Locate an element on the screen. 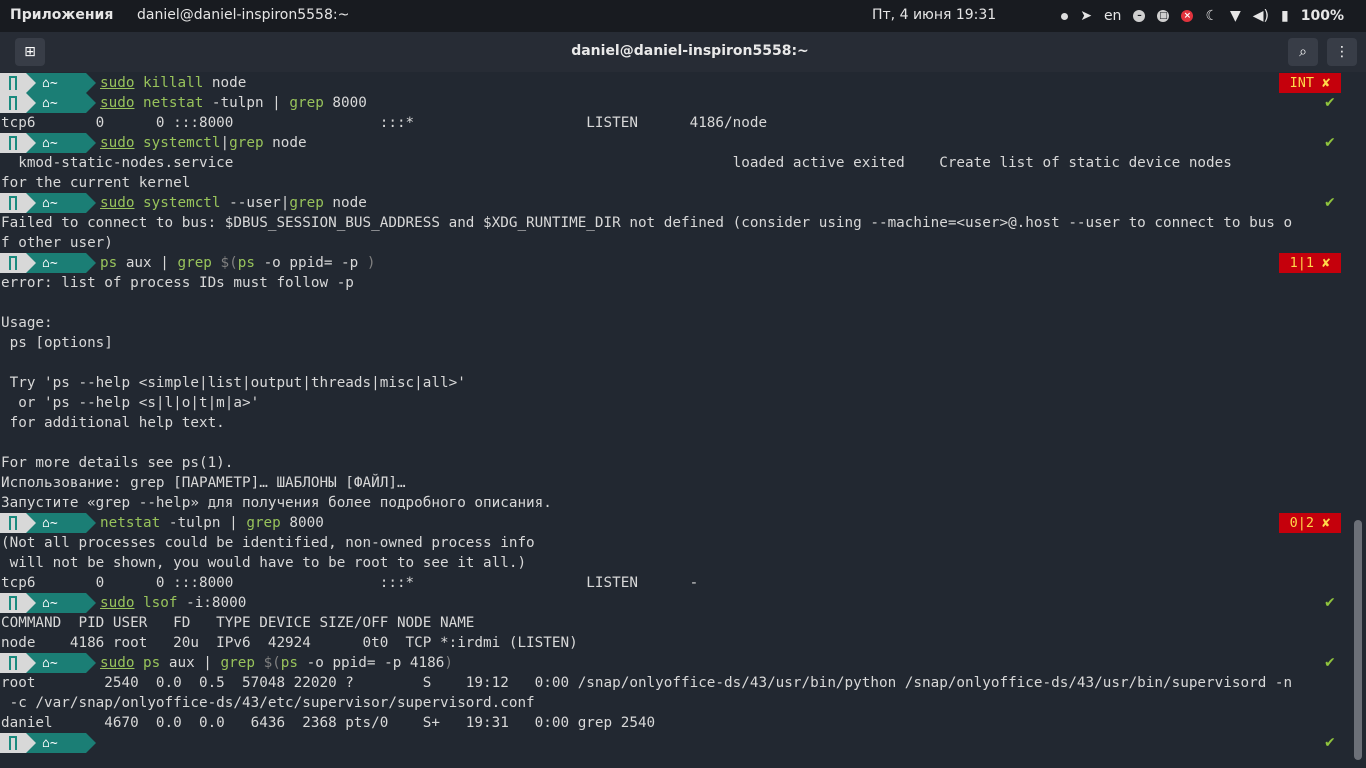 Image resolution: width=1366 pixels, height=768 pixels. output-line: f other user) is located at coordinates (57, 243).